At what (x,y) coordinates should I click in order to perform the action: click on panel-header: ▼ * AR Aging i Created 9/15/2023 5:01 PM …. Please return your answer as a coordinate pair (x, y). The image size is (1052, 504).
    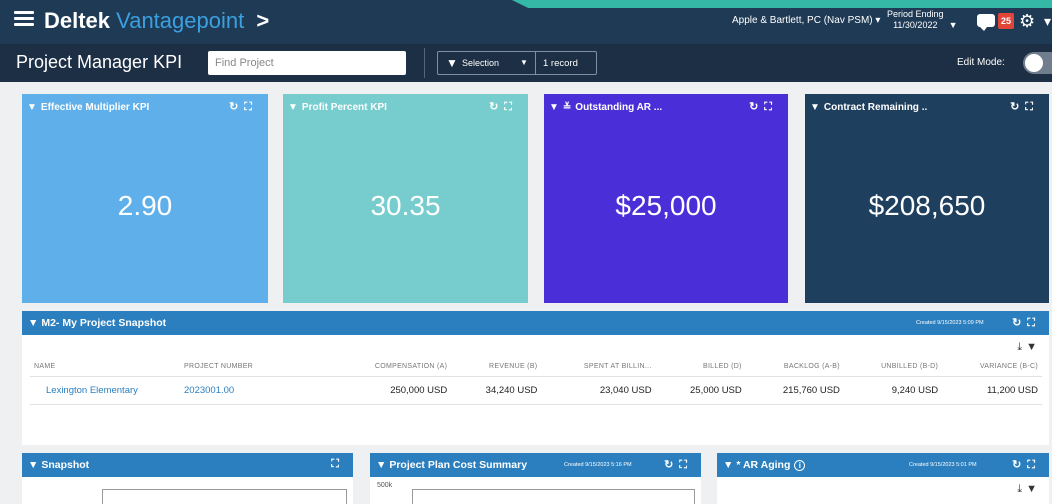
    Looking at the image, I should click on (883, 465).